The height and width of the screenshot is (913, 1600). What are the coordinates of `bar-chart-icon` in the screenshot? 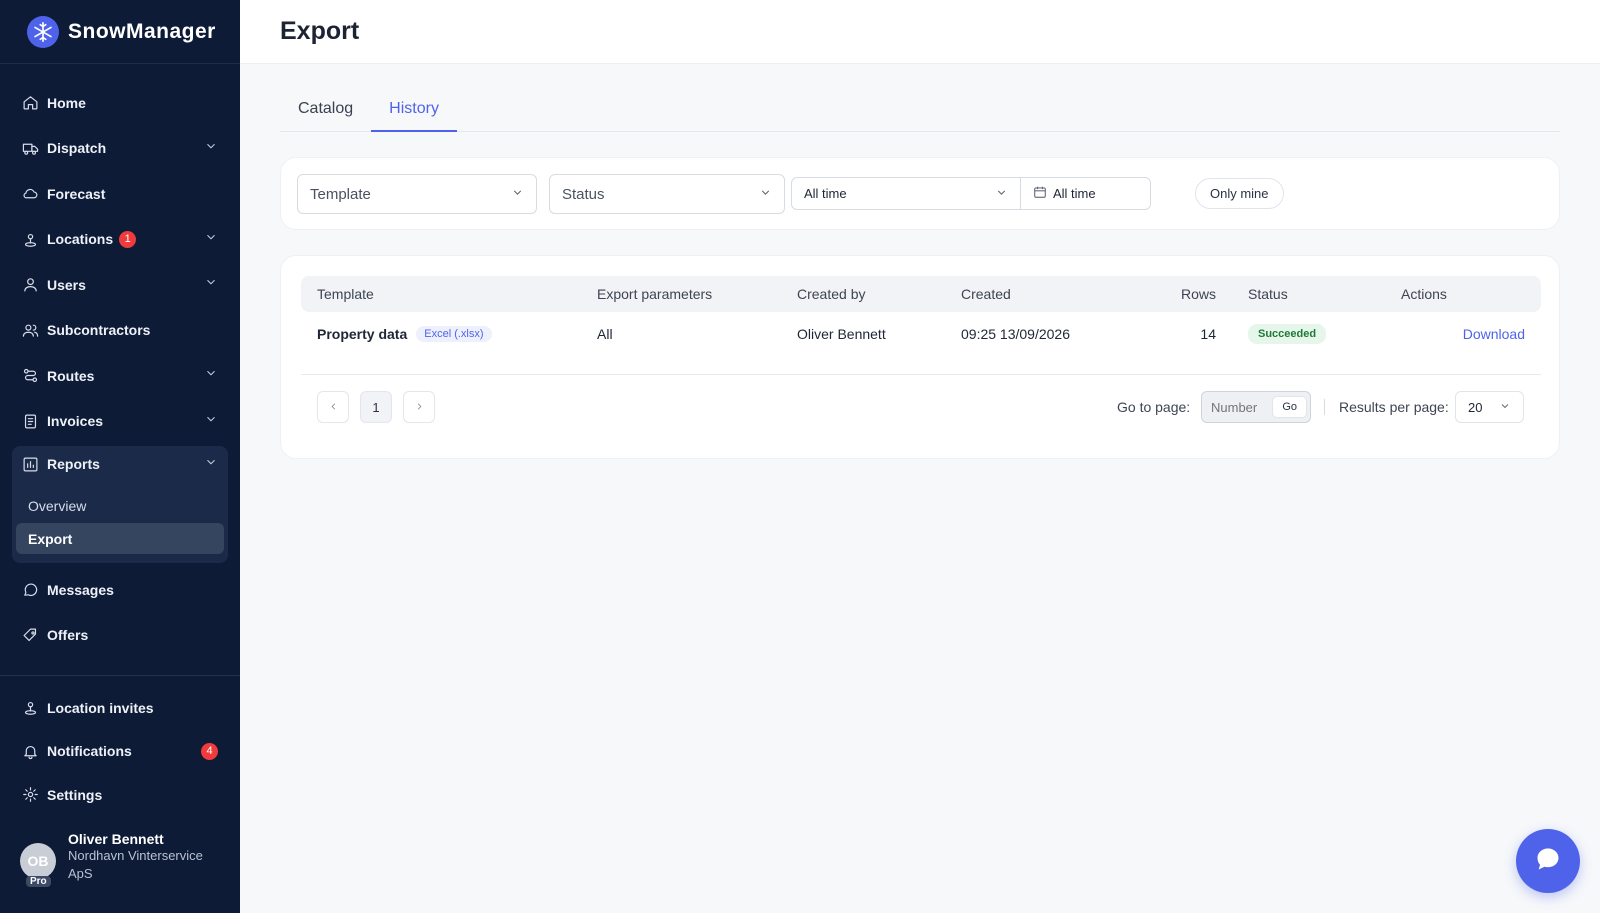 It's located at (30, 464).